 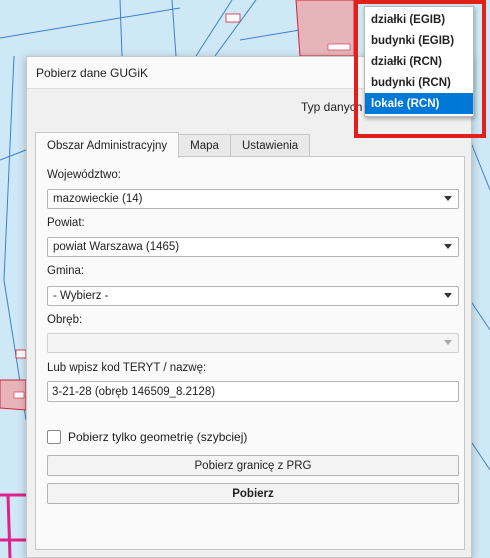 I want to click on obreb-label: Obręb:, so click(x=65, y=320).